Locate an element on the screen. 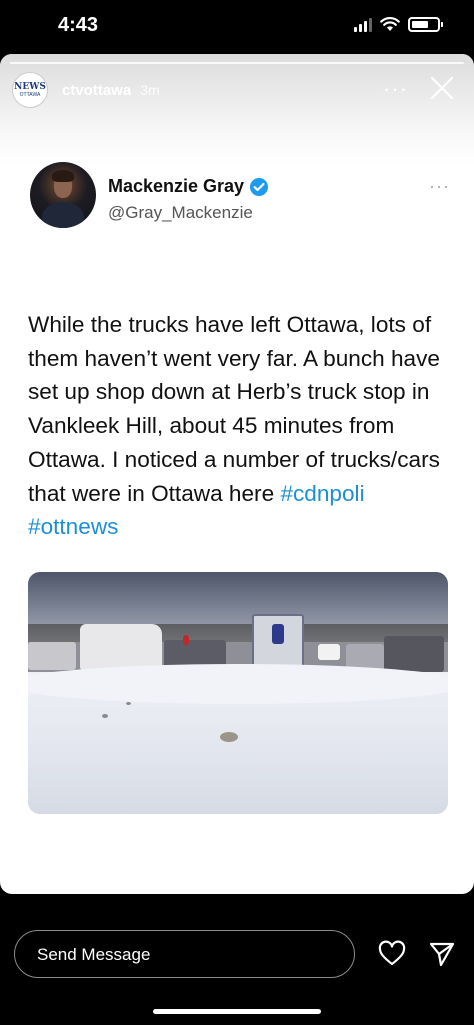 The image size is (474, 1025). heart-icon is located at coordinates (392, 954).